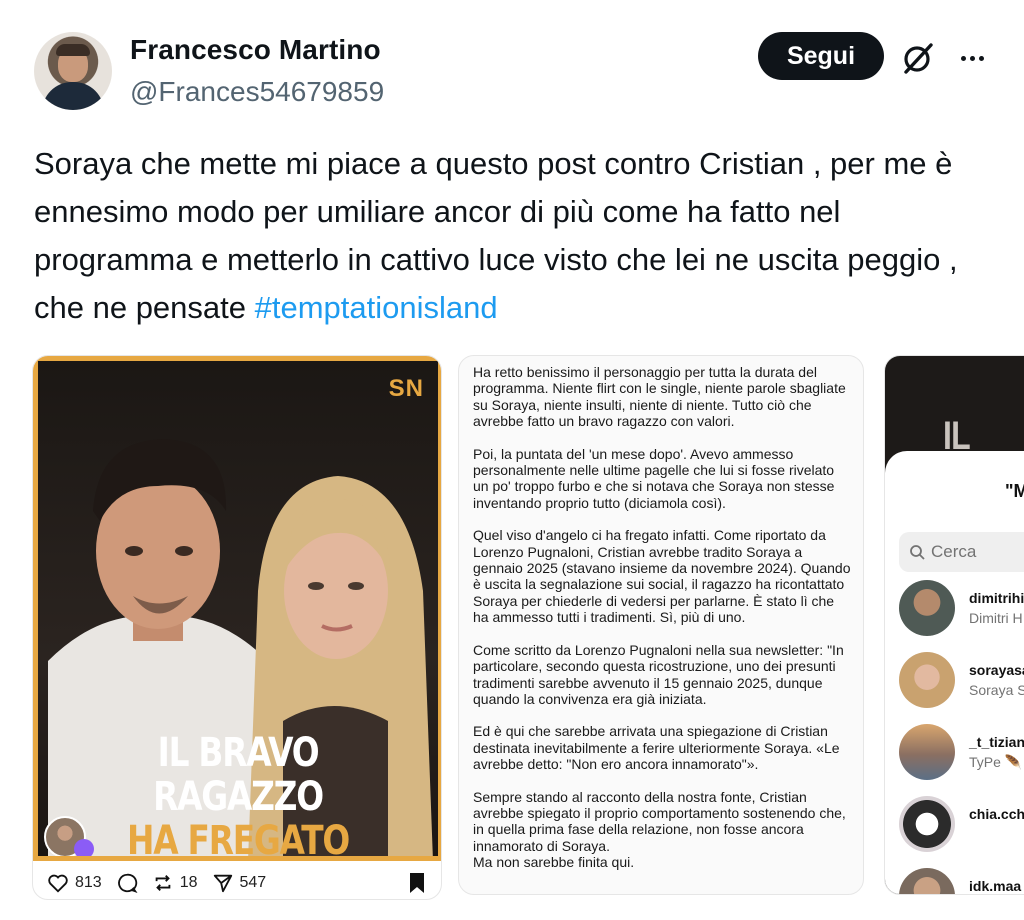 The image size is (1024, 920). What do you see at coordinates (58, 883) in the screenshot?
I see `heart-icon` at bounding box center [58, 883].